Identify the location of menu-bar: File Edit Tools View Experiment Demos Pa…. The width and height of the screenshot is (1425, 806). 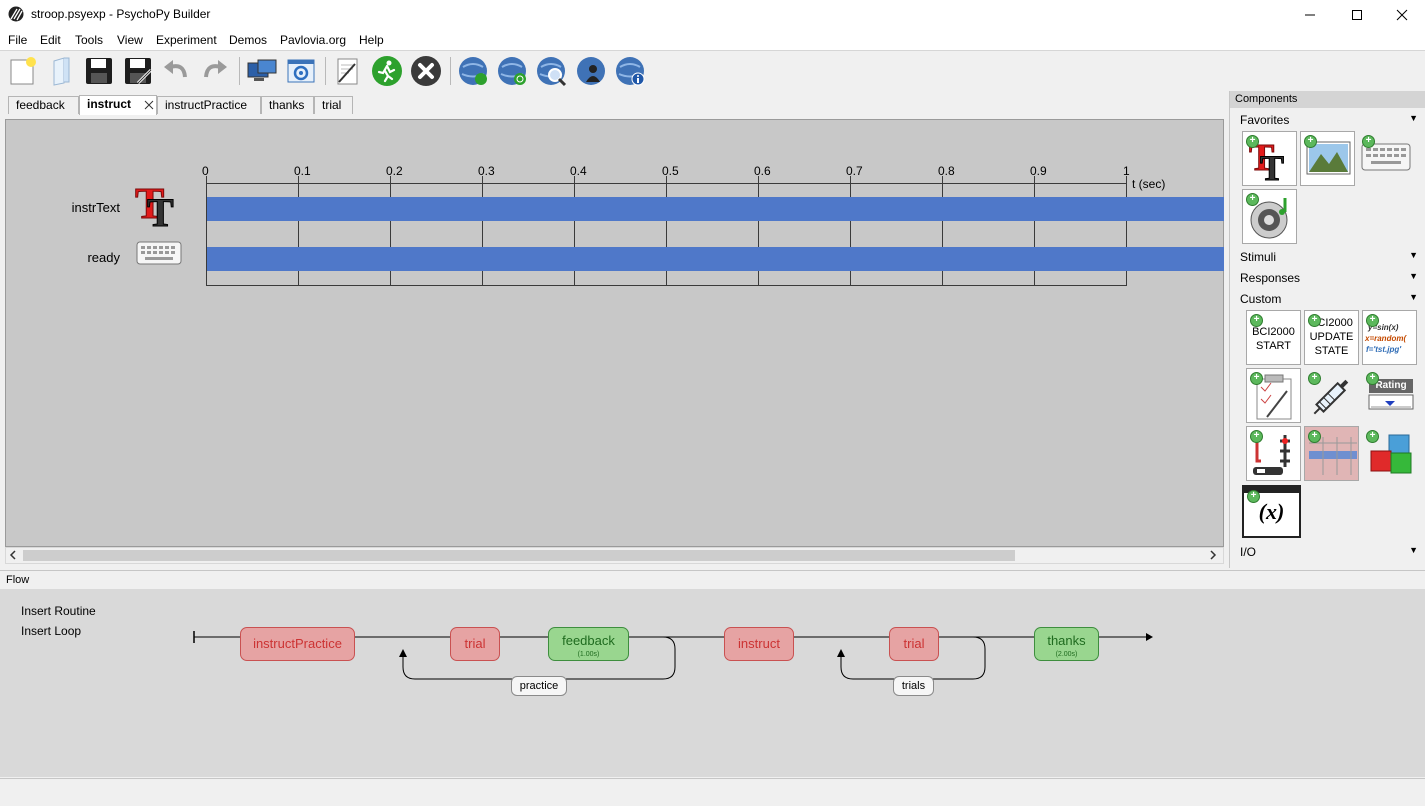
(712, 40).